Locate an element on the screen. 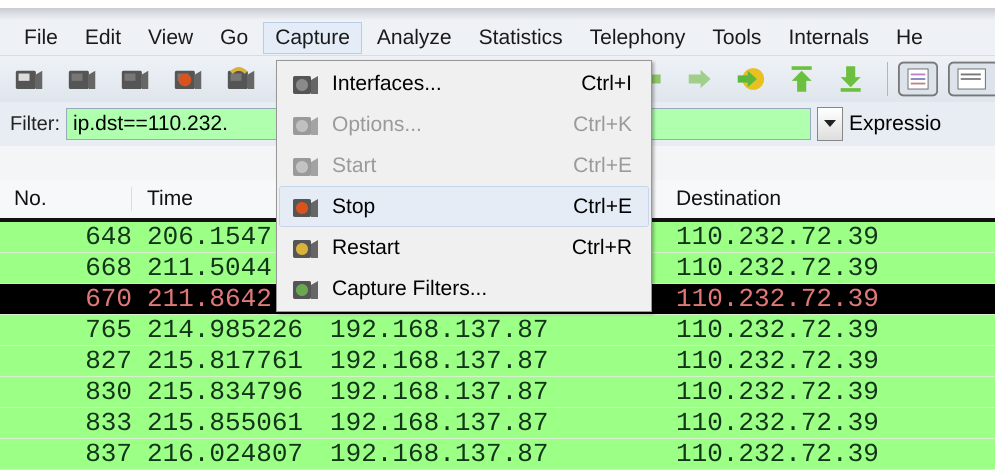  table-cell-text: 214.985226 is located at coordinates (225, 330).